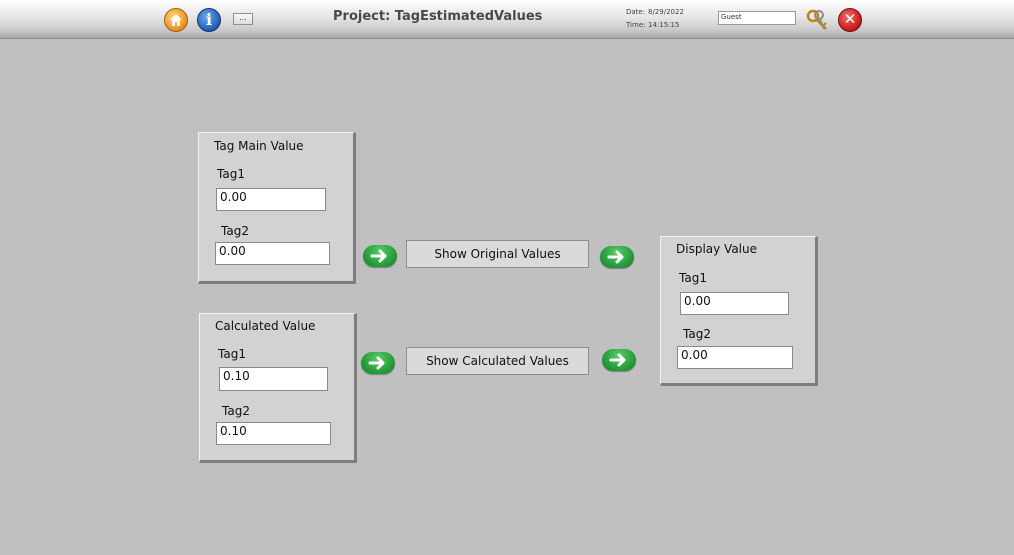  What do you see at coordinates (273, 379) in the screenshot?
I see `tag1-value-field: 0.10` at bounding box center [273, 379].